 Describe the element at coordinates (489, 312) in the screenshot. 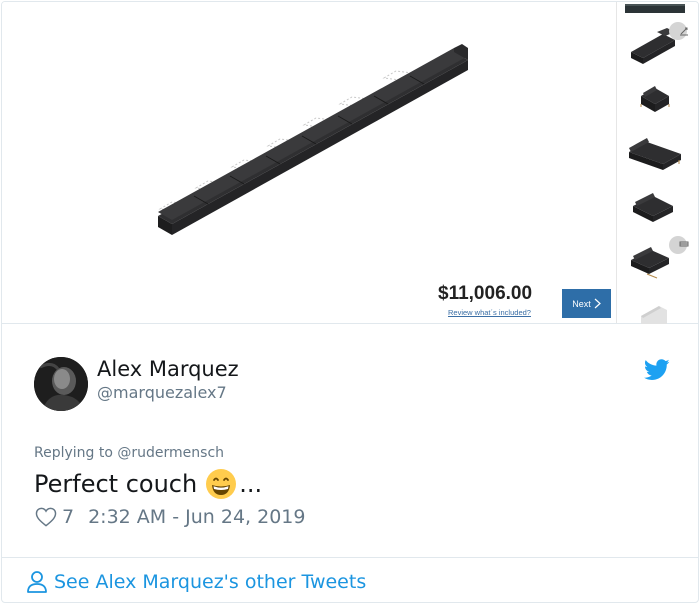

I see `review-included-link: Review what´s included?` at that location.